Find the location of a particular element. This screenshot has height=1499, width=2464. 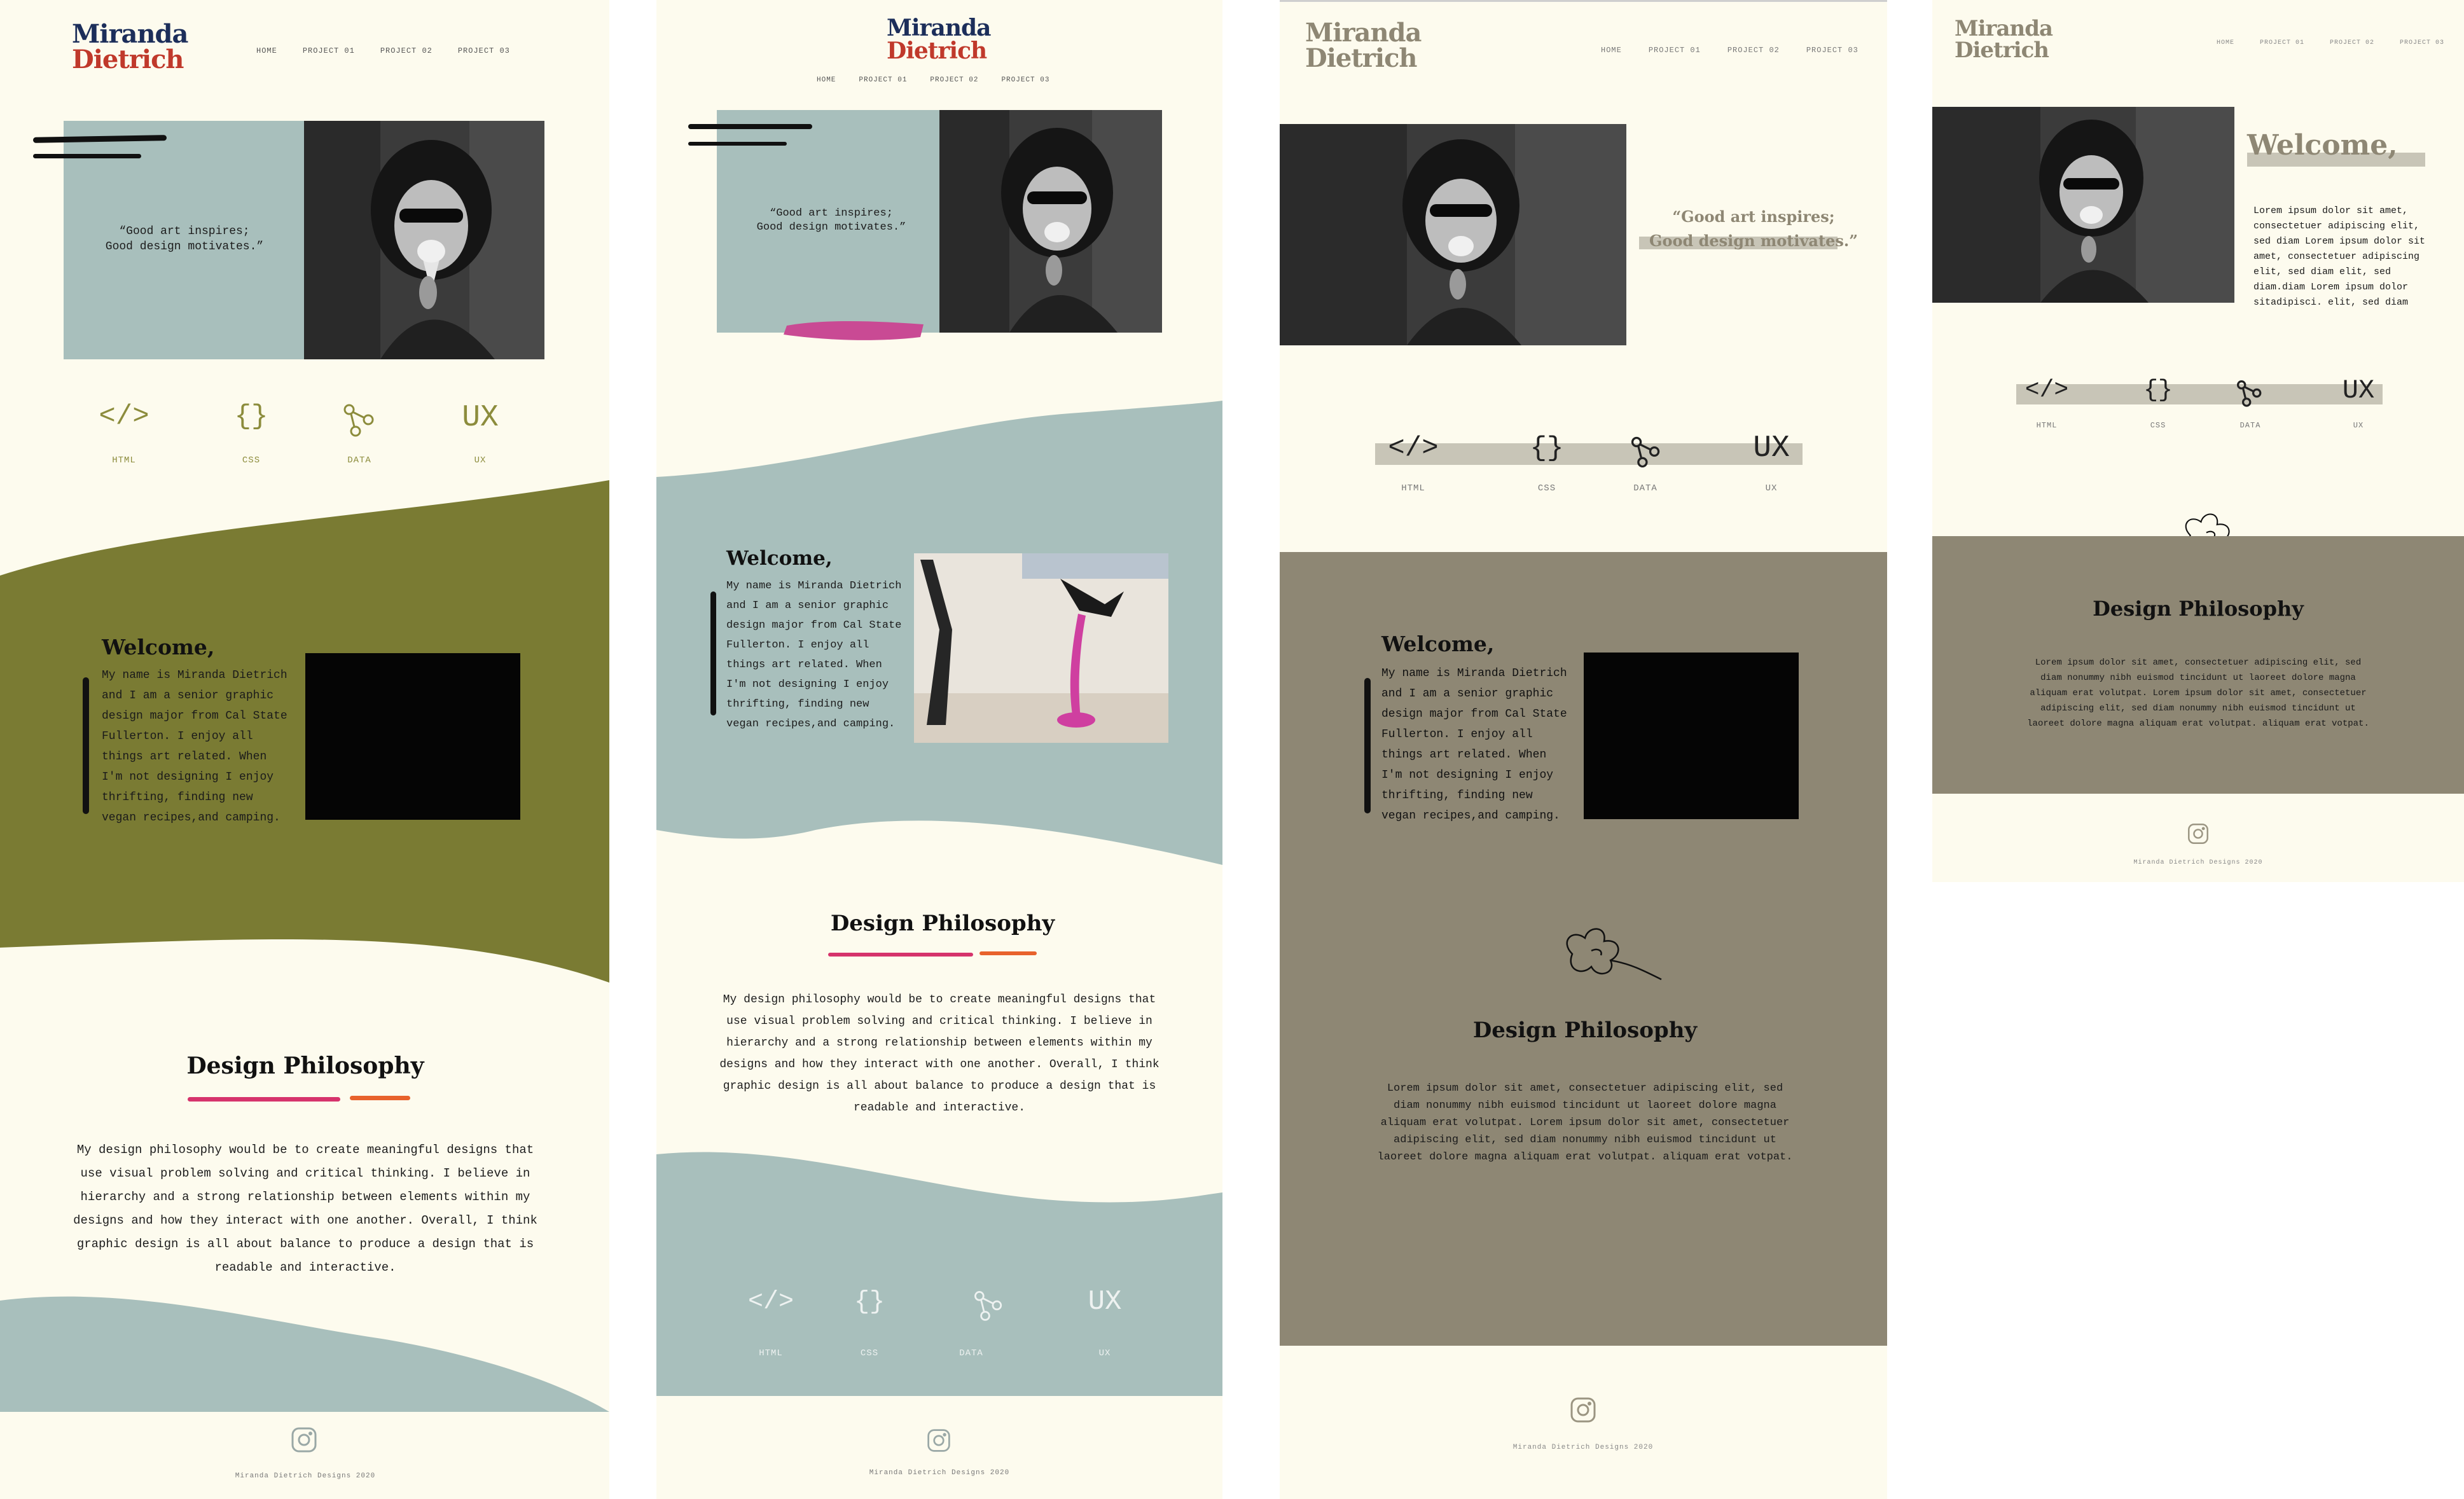

quote-line-2: Good design motivates.” is located at coordinates (831, 227).